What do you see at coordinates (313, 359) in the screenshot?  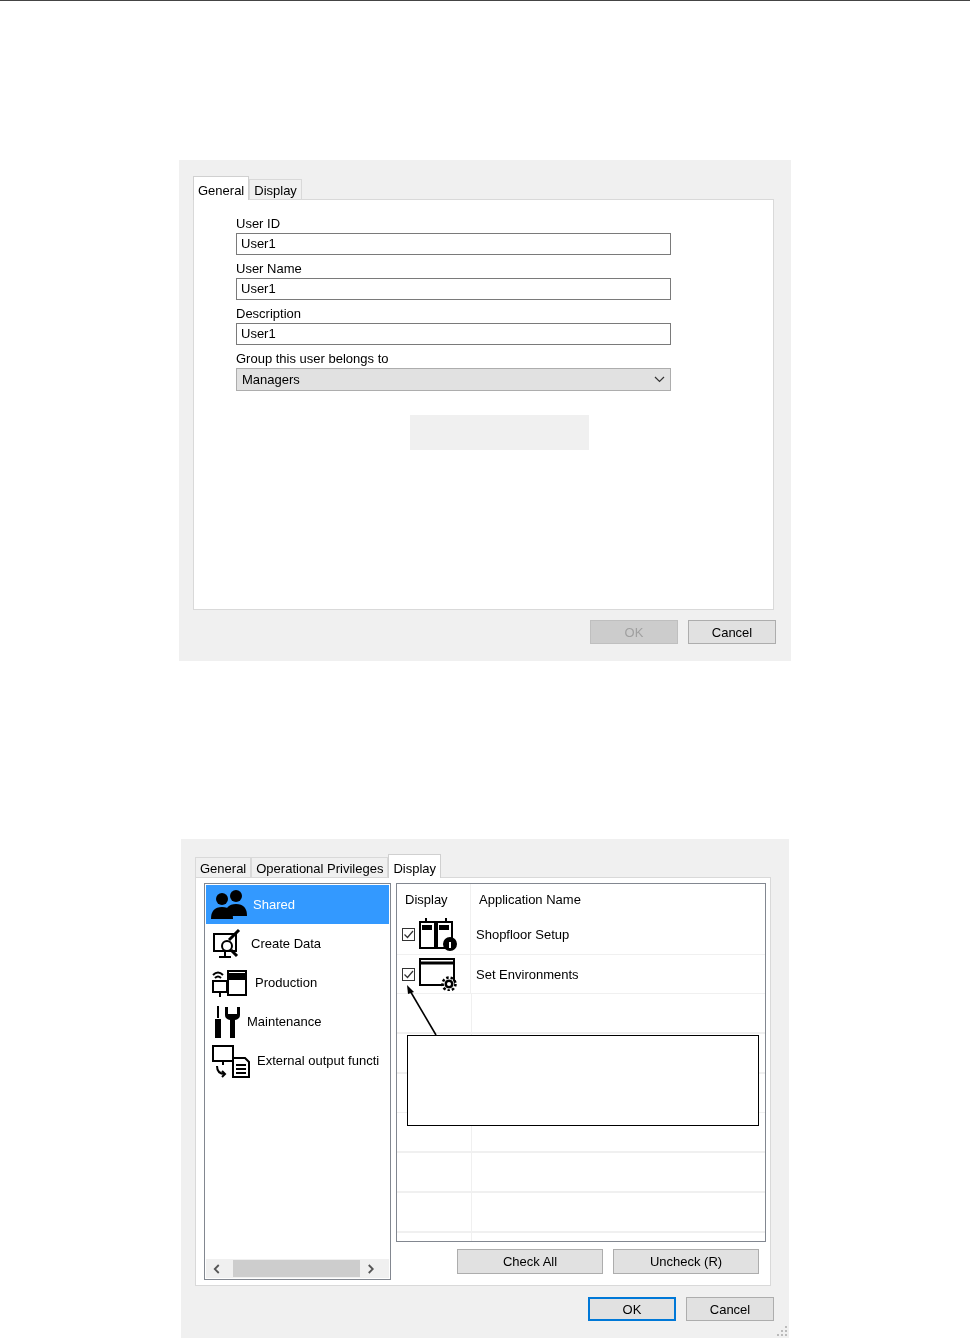 I see `field-label: Group this user belongs to` at bounding box center [313, 359].